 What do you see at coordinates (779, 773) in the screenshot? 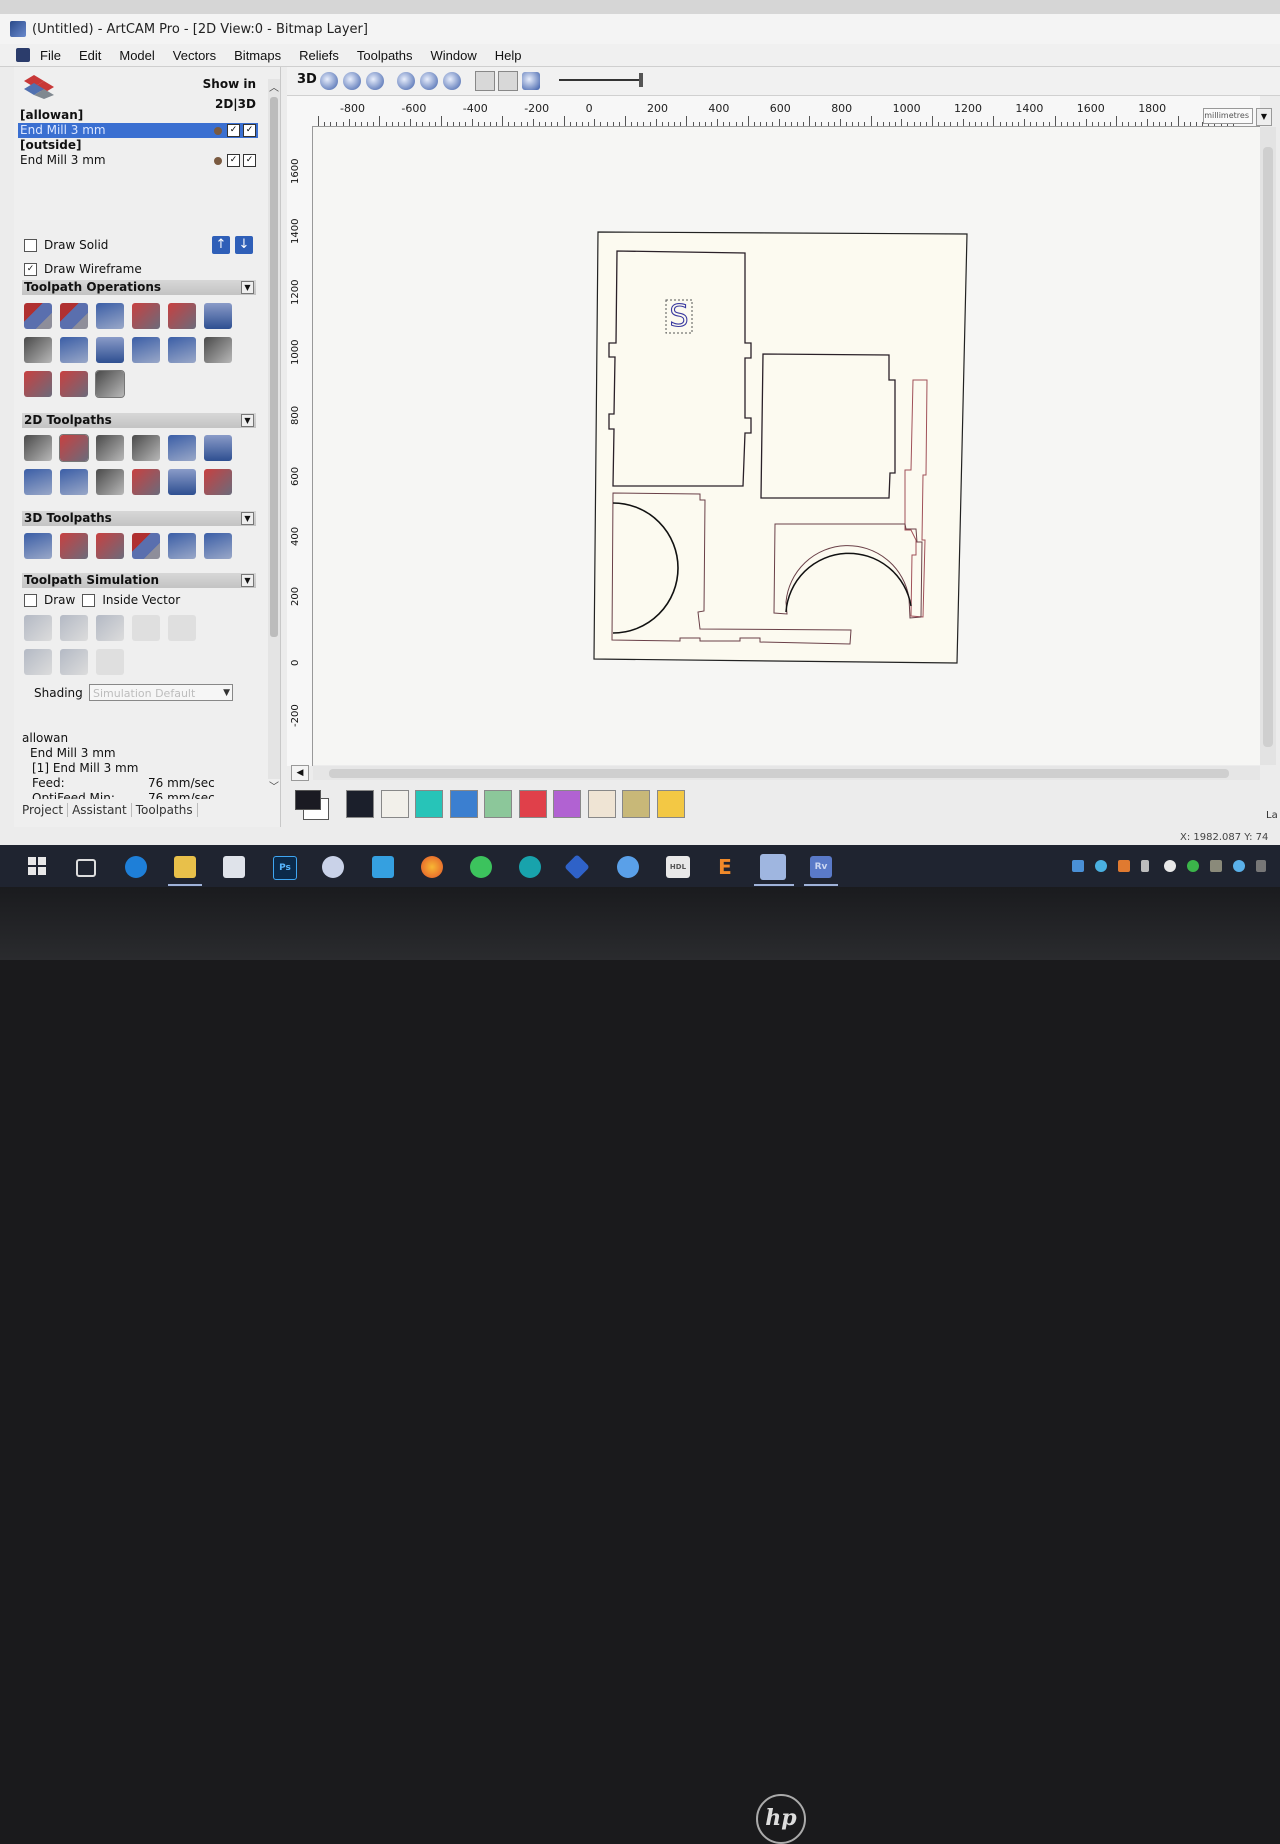
I see `horizontal-scroll-thumb` at bounding box center [779, 773].